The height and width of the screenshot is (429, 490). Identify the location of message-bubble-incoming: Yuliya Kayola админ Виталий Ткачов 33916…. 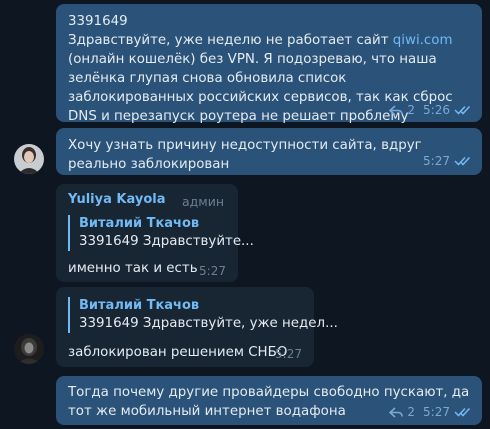
(155, 233).